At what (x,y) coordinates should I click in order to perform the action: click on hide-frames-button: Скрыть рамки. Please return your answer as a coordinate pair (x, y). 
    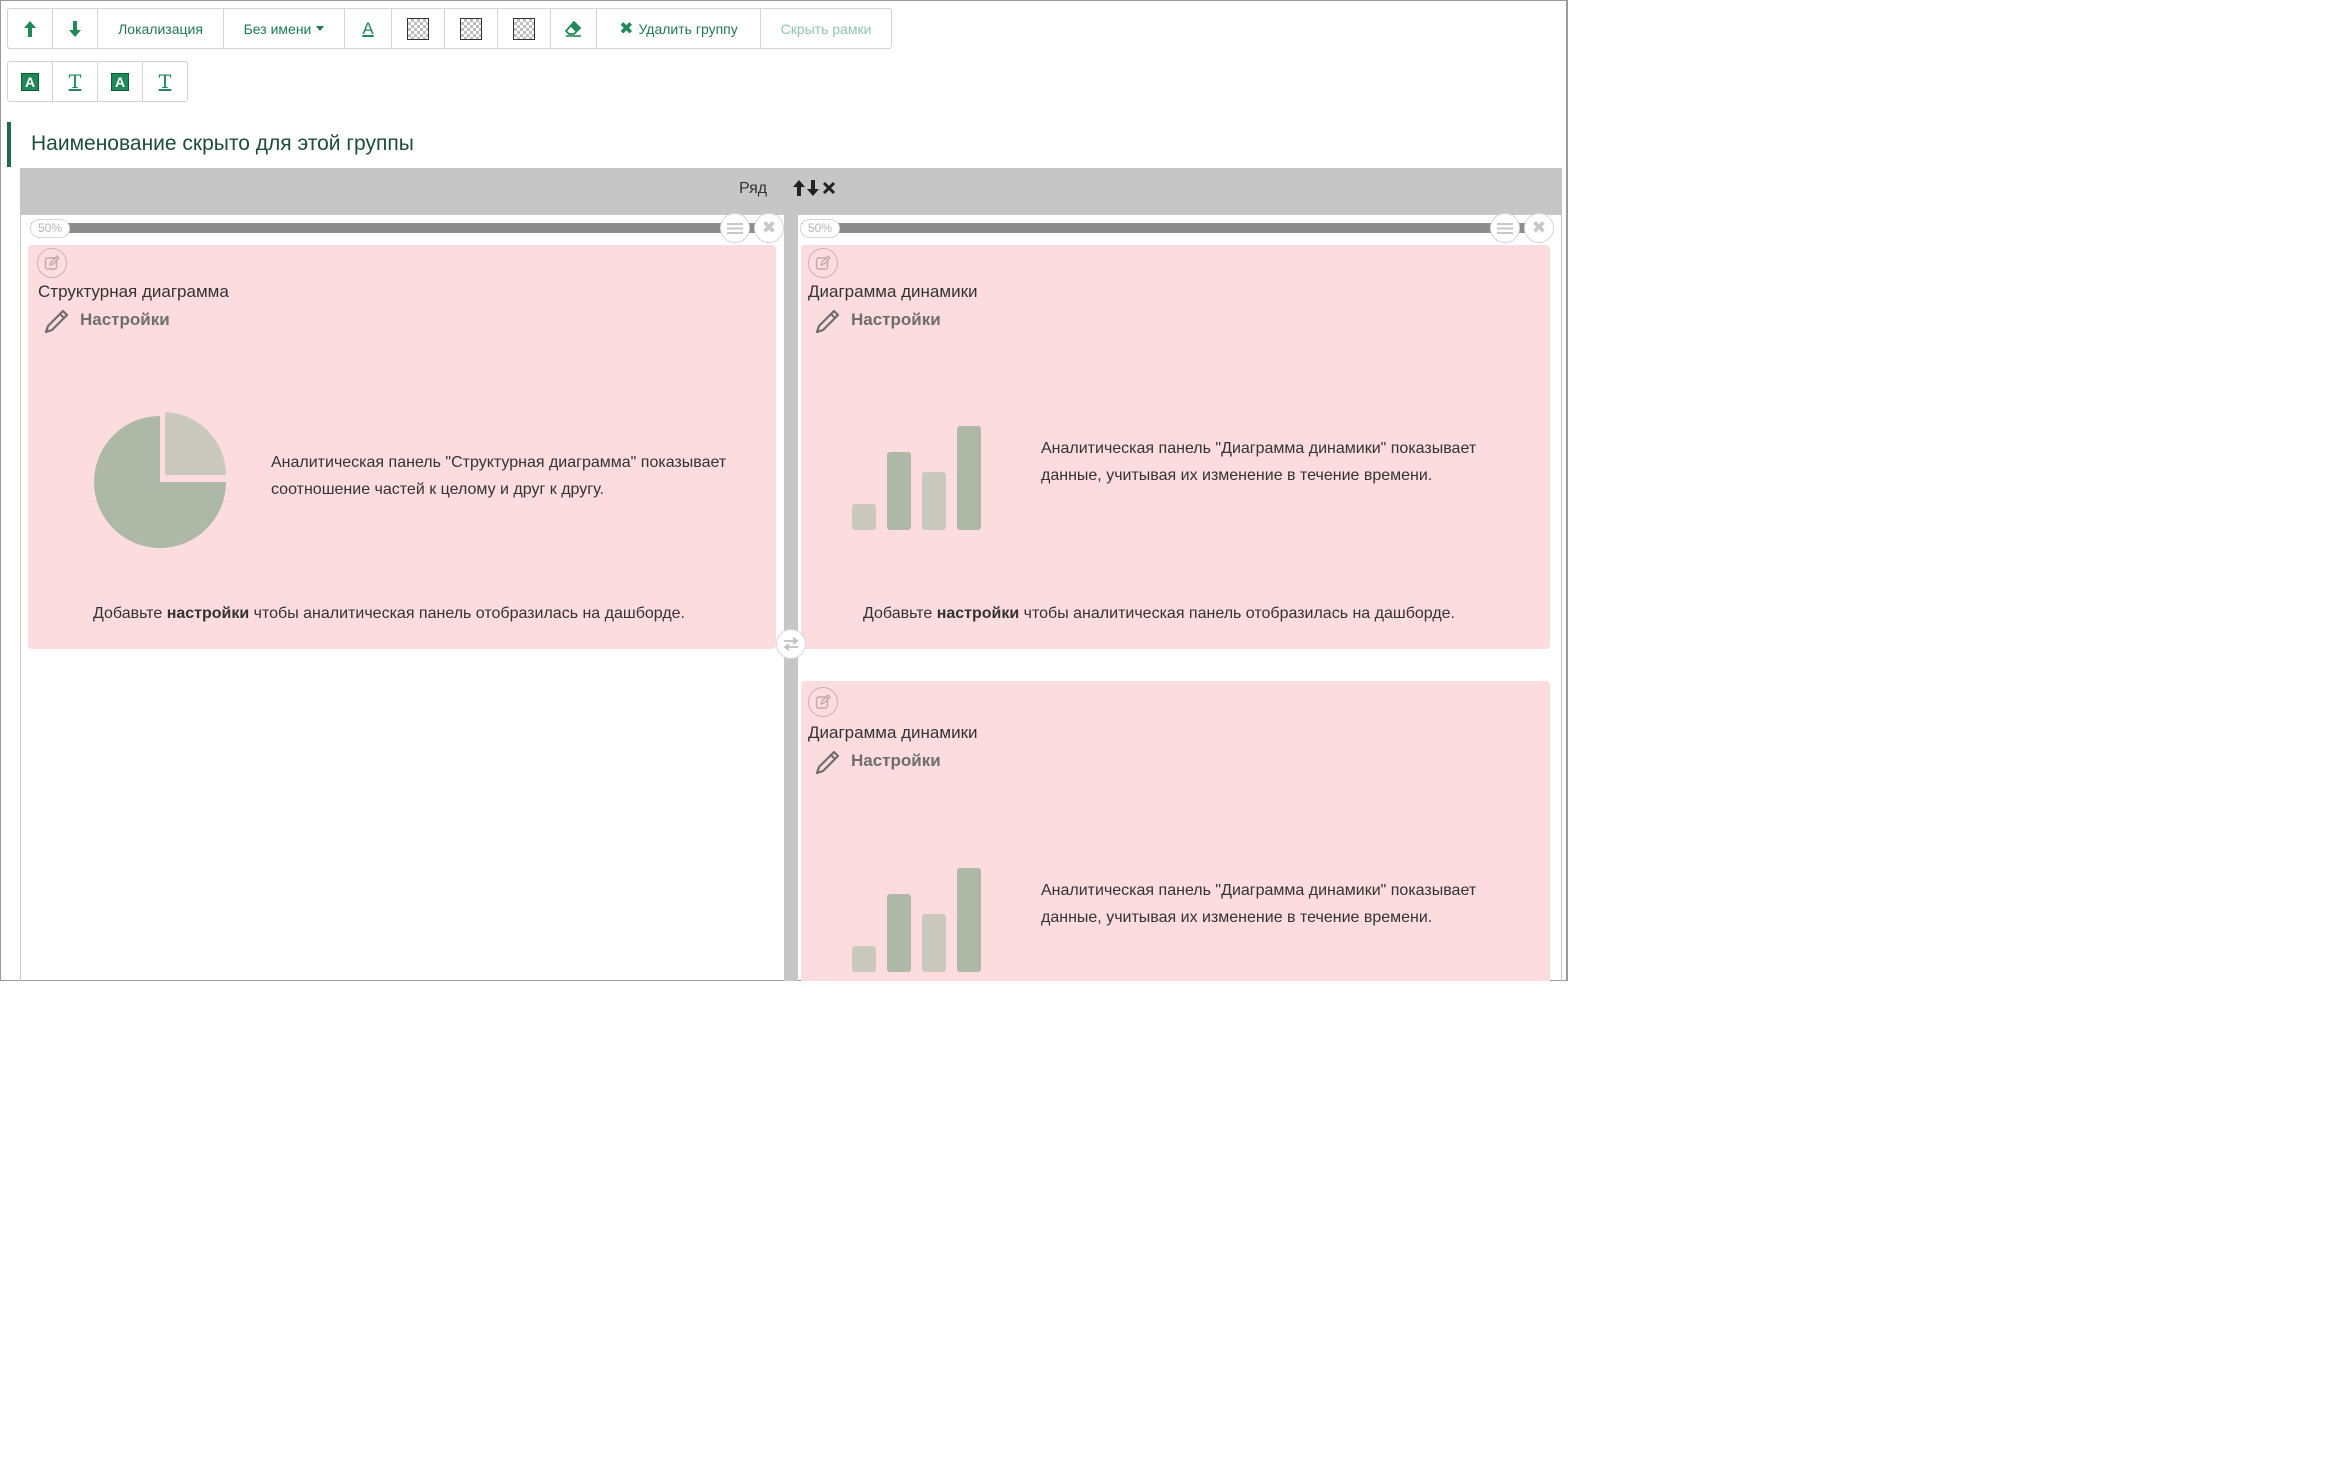
    Looking at the image, I should click on (826, 28).